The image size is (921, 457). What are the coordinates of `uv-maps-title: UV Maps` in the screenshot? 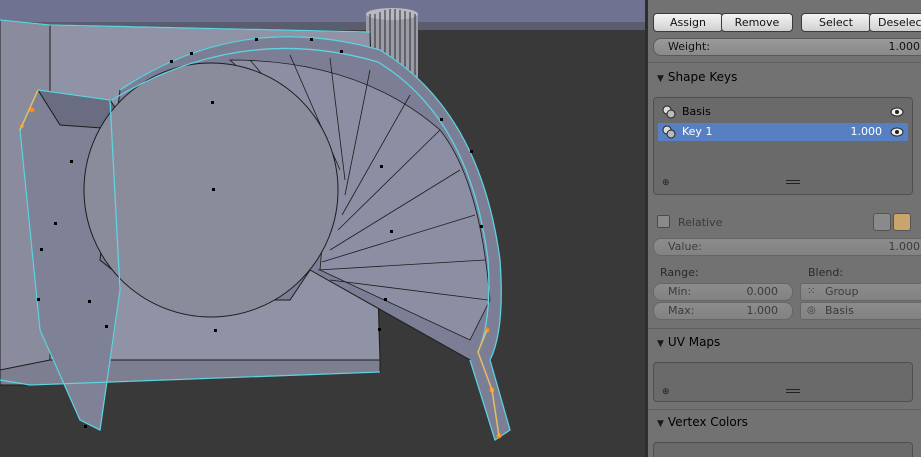 It's located at (694, 342).